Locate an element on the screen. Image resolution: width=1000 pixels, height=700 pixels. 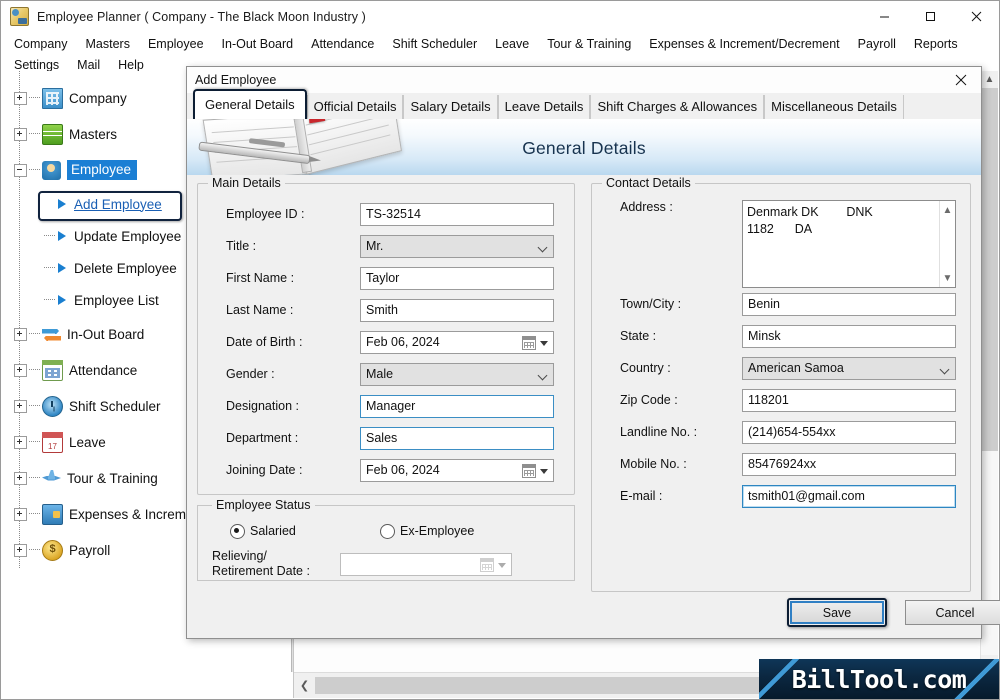
address-scrollbar: ▲ ▼ is located at coordinates (947, 244).